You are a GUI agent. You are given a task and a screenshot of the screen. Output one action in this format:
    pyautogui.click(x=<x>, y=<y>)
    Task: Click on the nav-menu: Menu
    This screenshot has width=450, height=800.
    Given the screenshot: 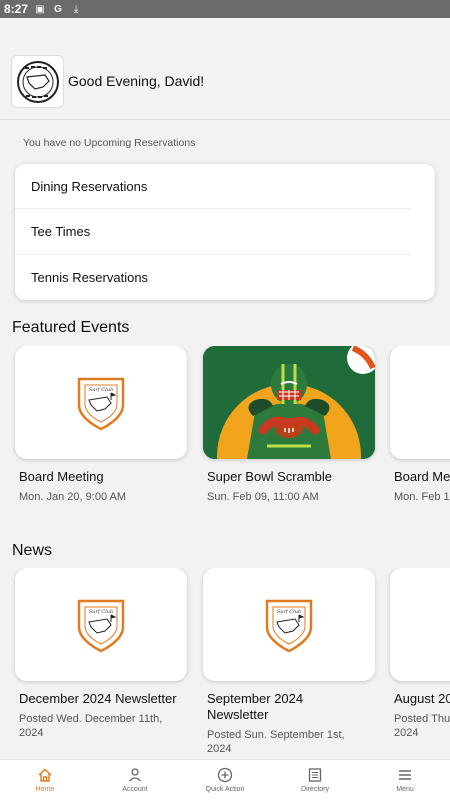 What is the action you would take?
    pyautogui.click(x=405, y=780)
    